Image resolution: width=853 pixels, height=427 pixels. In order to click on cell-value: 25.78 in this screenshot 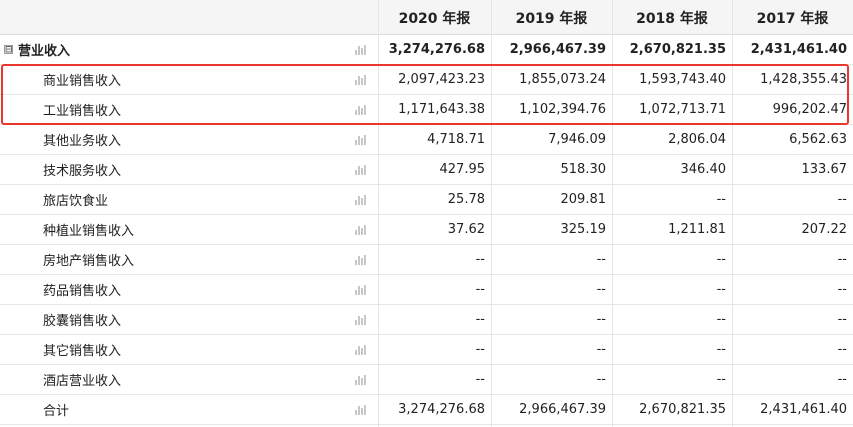, I will do `click(466, 199)`.